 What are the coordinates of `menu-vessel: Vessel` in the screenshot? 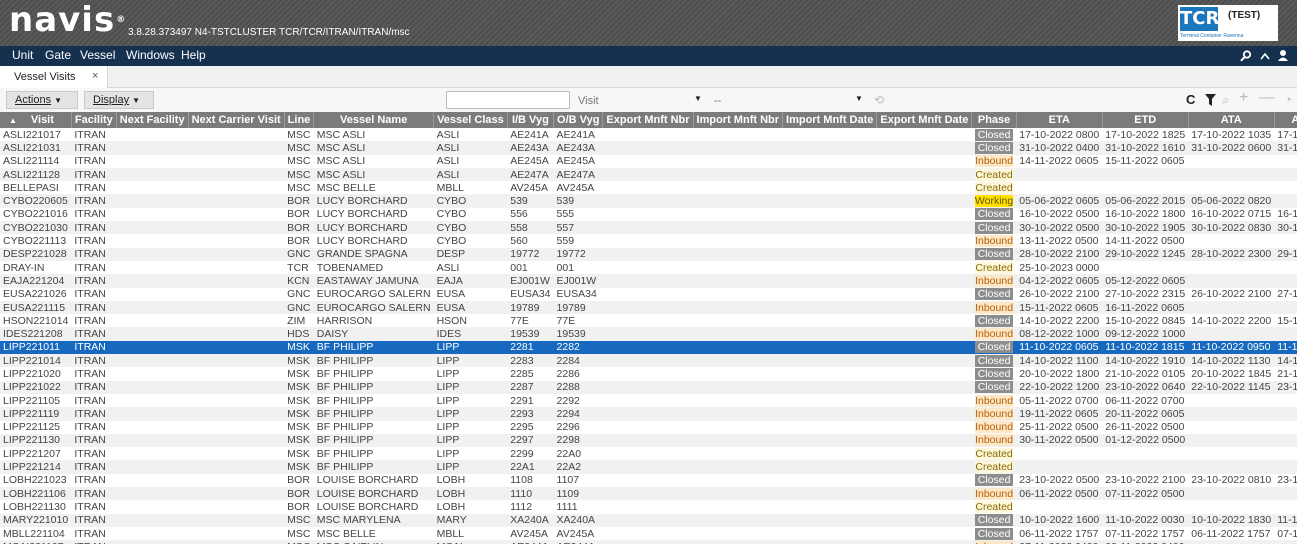 It's located at (97, 55).